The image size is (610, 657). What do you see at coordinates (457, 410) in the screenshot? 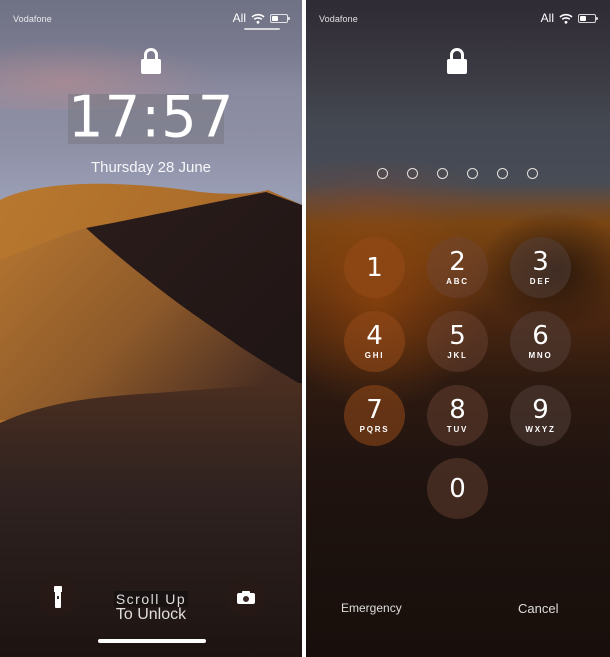
I see `key-digit: 8` at bounding box center [457, 410].